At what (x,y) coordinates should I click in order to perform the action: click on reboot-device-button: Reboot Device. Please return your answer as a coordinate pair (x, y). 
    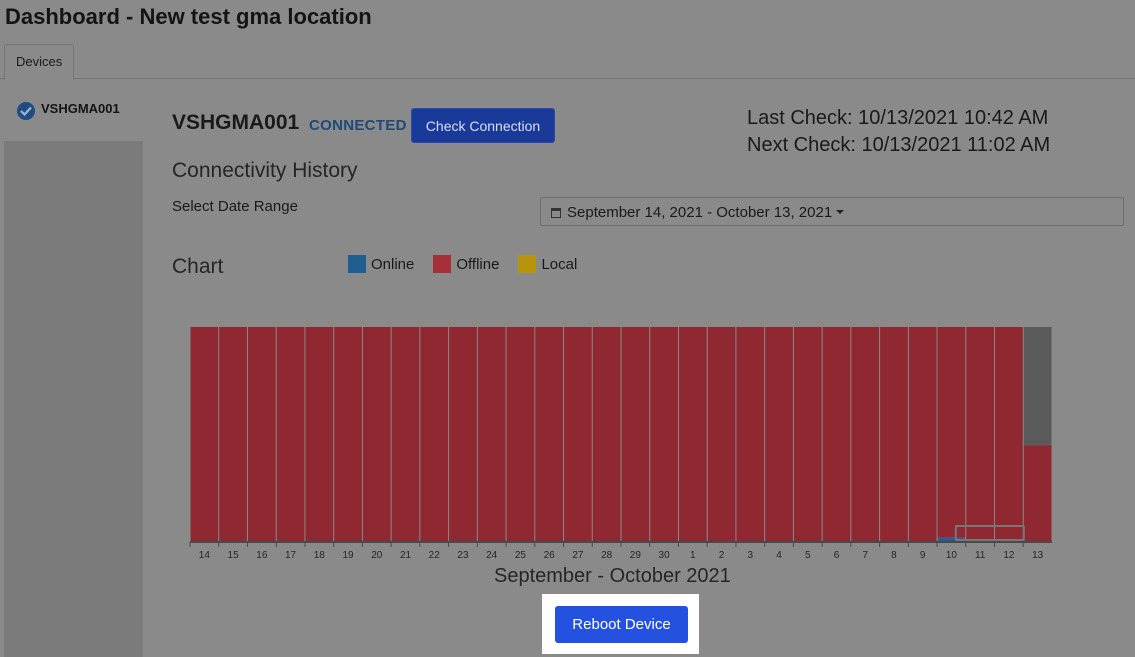
    Looking at the image, I should click on (621, 624).